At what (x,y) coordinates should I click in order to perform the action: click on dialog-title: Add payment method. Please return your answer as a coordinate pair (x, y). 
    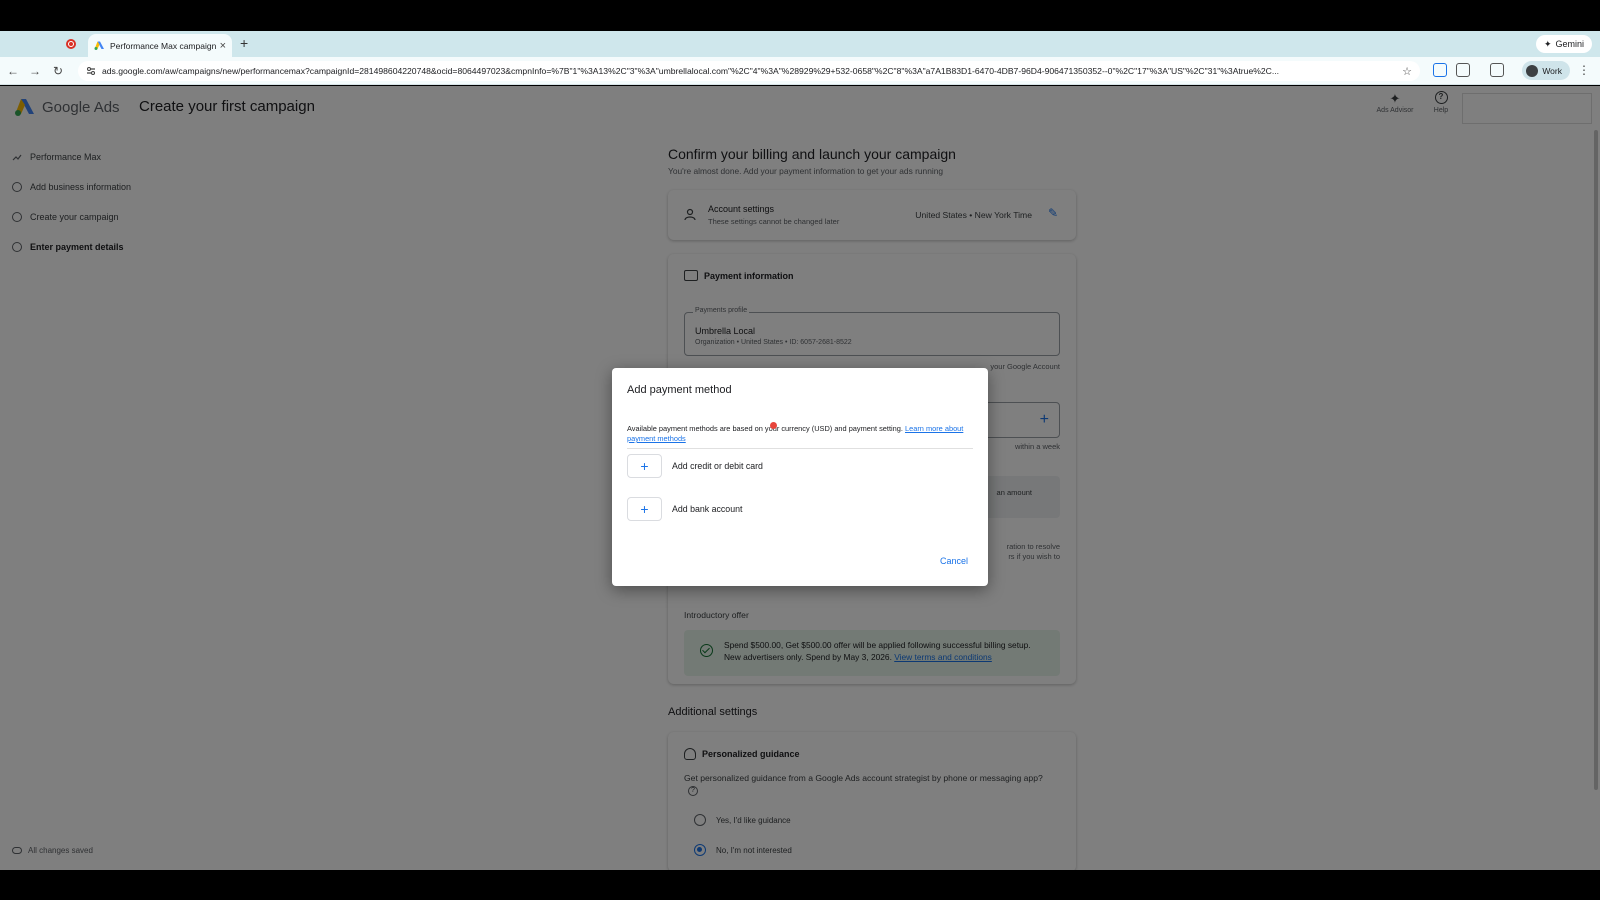
    Looking at the image, I should click on (679, 390).